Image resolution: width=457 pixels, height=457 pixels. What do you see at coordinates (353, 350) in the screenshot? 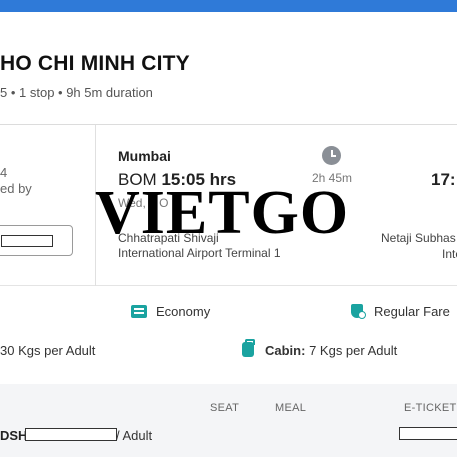
I see `cabin-baggage-value: 7 Kgs per Adult` at bounding box center [353, 350].